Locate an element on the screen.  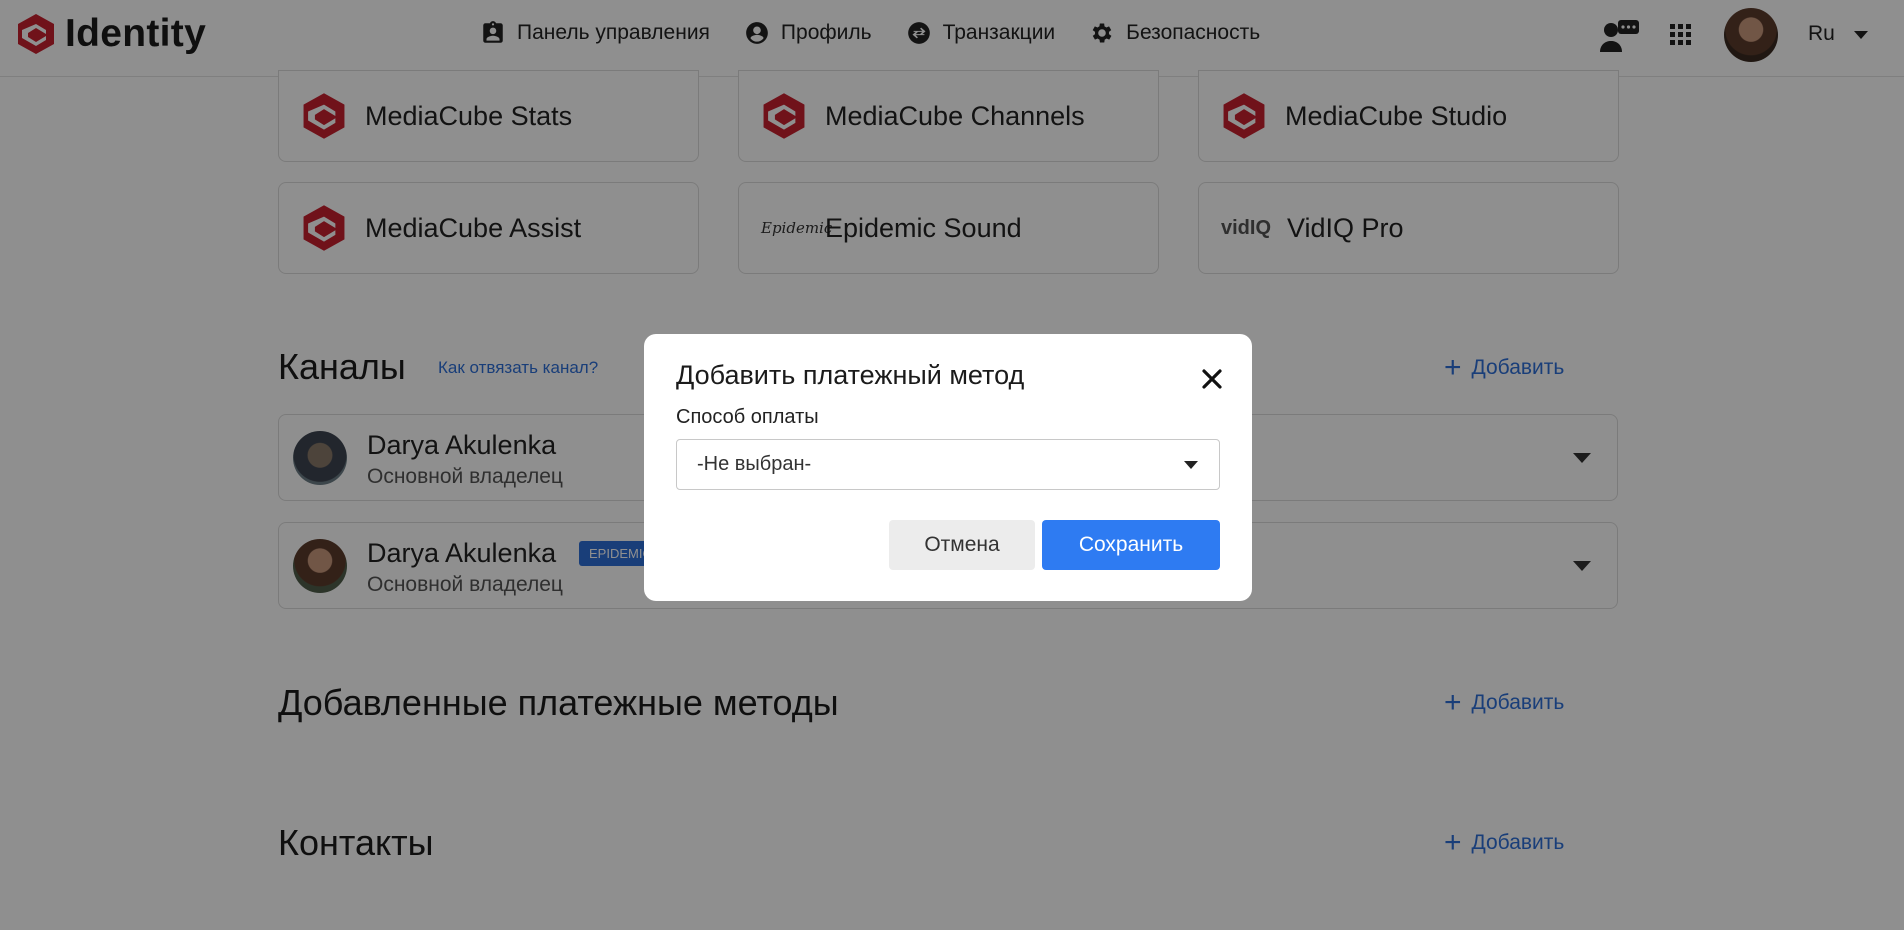
chevron-down-icon is located at coordinates (1191, 465).